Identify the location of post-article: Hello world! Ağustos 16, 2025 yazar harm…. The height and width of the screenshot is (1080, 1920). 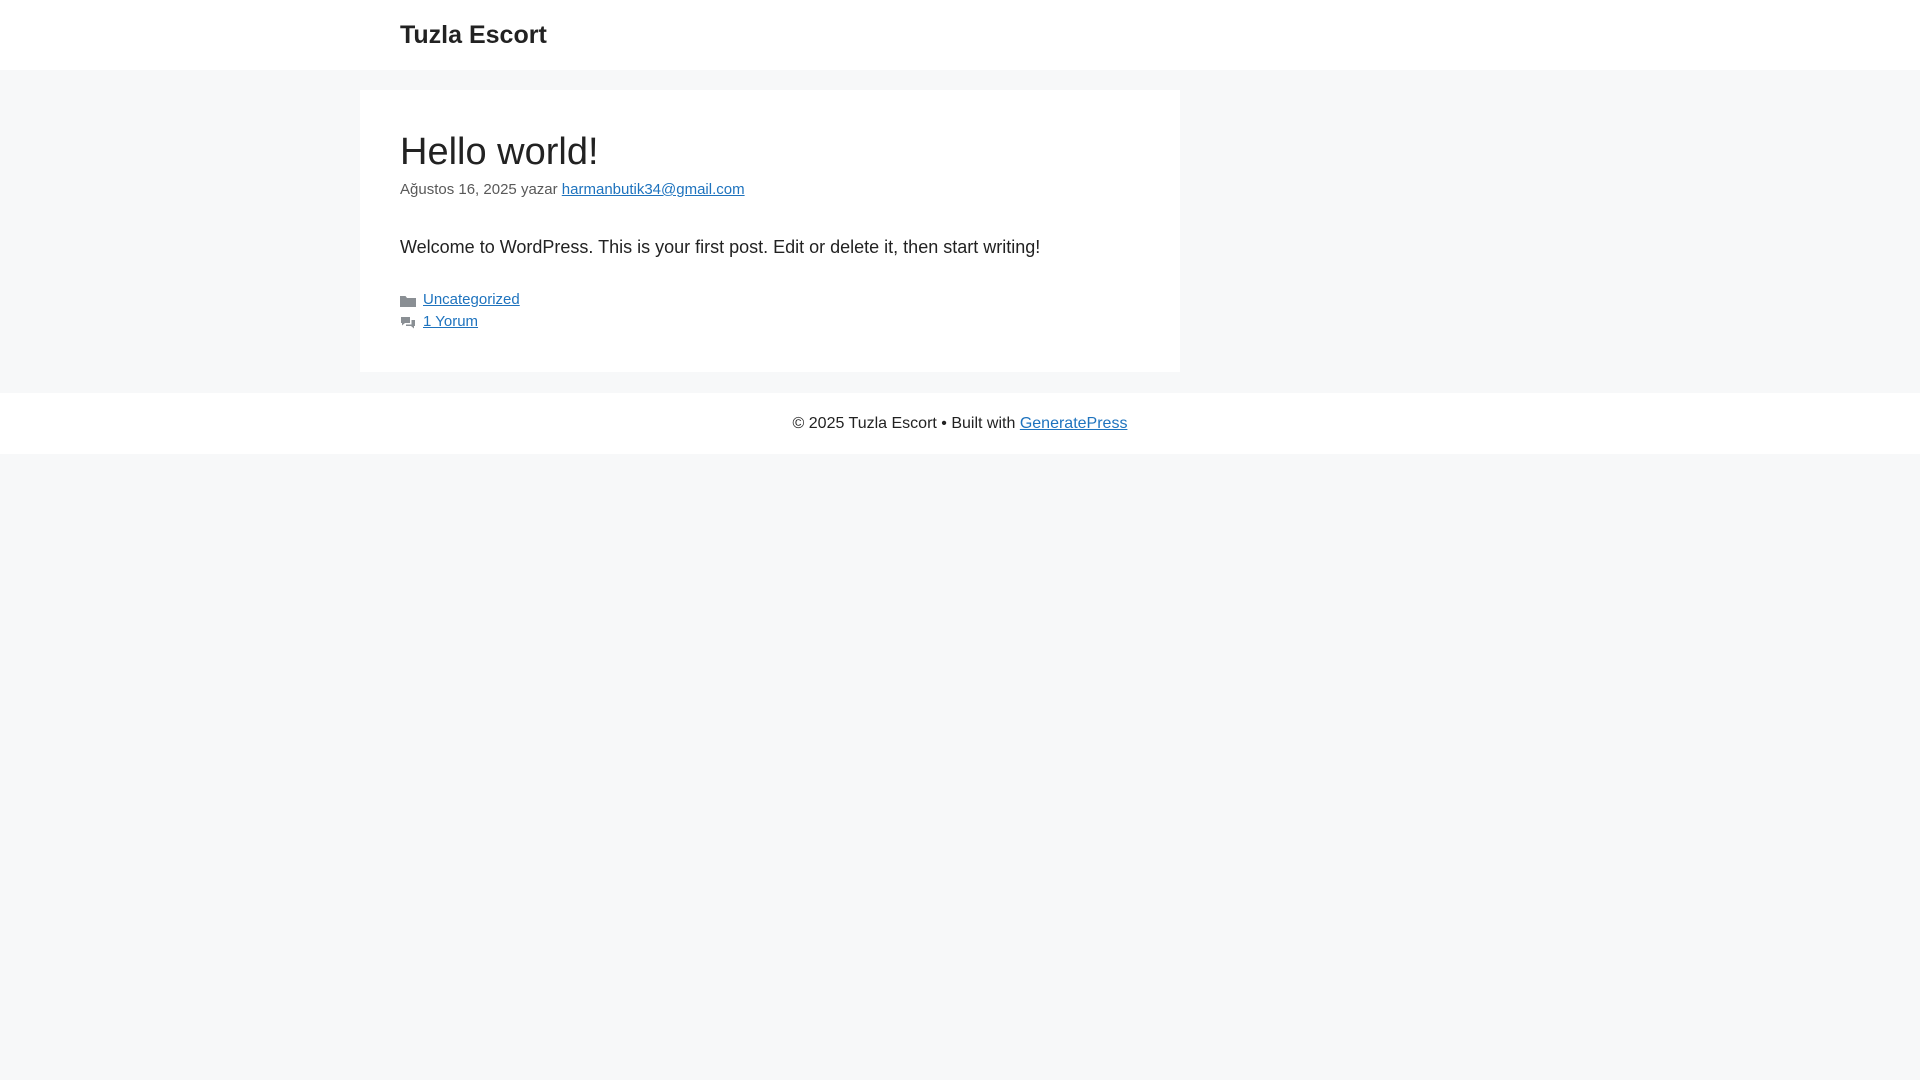
(770, 231).